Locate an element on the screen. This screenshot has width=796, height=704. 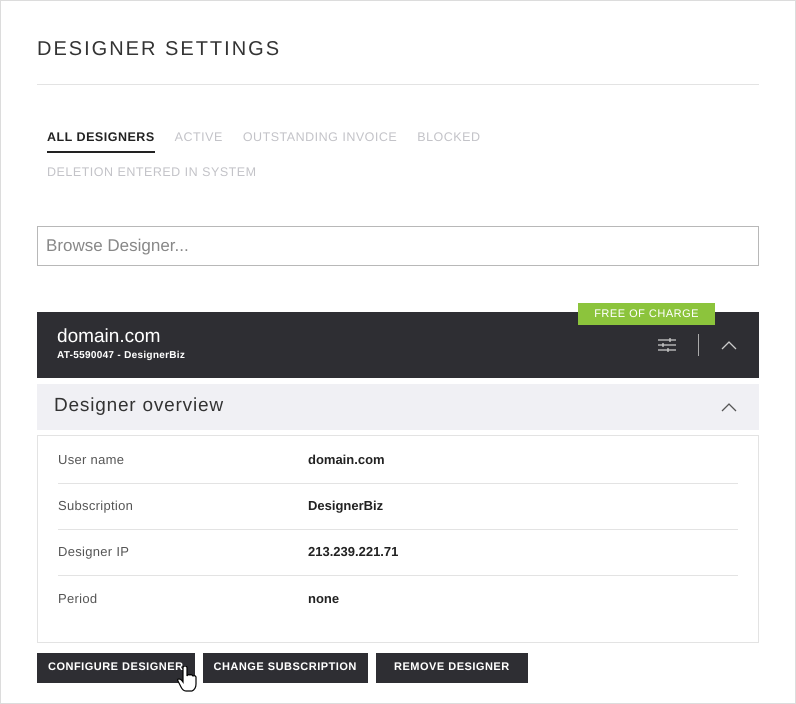
filter-tab: ALL DESIGNERS is located at coordinates (101, 140).